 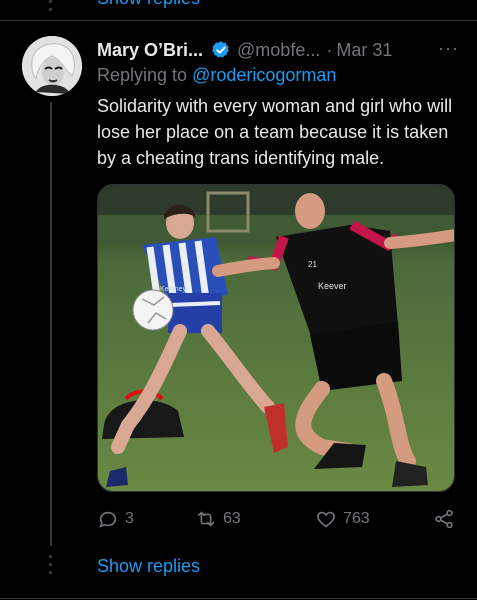 I want to click on tweet-actions: 3 63 763, so click(x=277, y=520).